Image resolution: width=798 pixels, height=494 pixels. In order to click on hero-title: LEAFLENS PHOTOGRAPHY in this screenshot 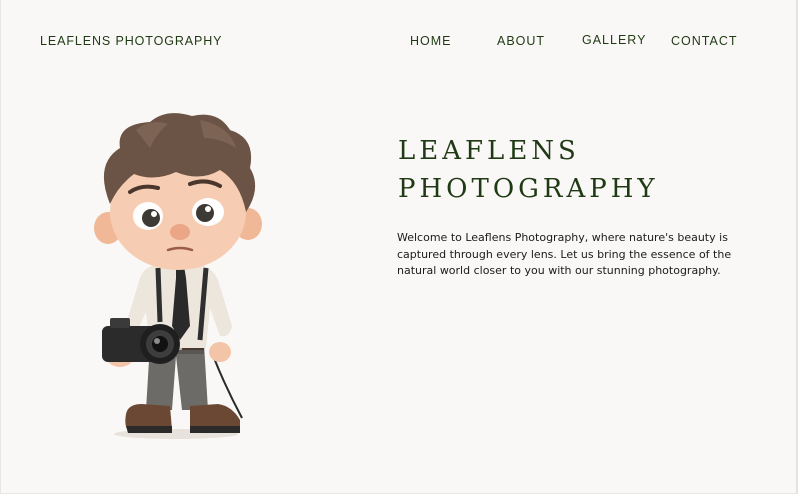, I will do `click(528, 170)`.